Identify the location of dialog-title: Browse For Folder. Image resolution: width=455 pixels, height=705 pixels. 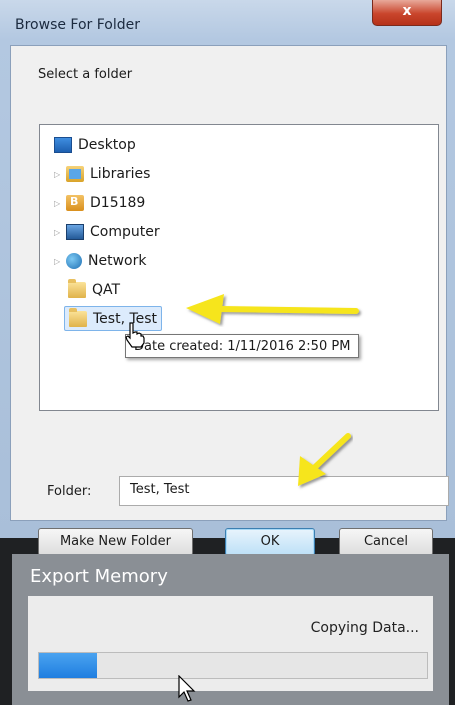
(78, 25).